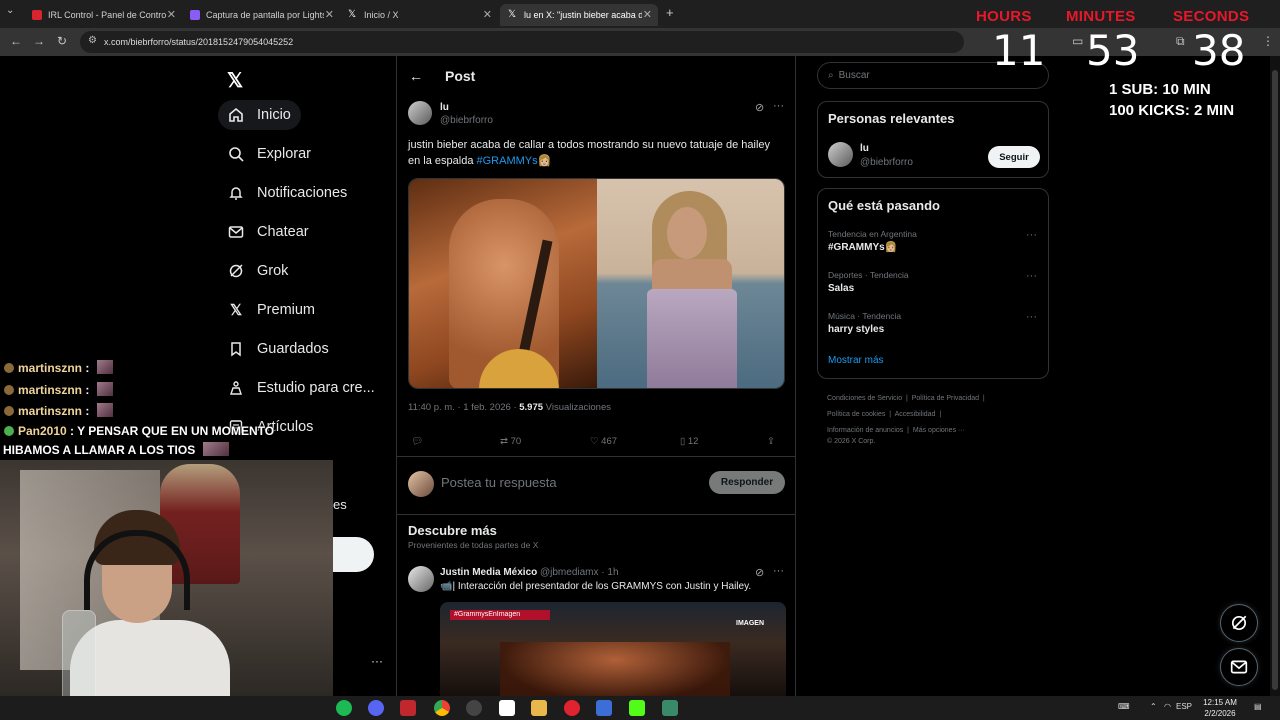  I want to click on post-button, so click(353, 554).